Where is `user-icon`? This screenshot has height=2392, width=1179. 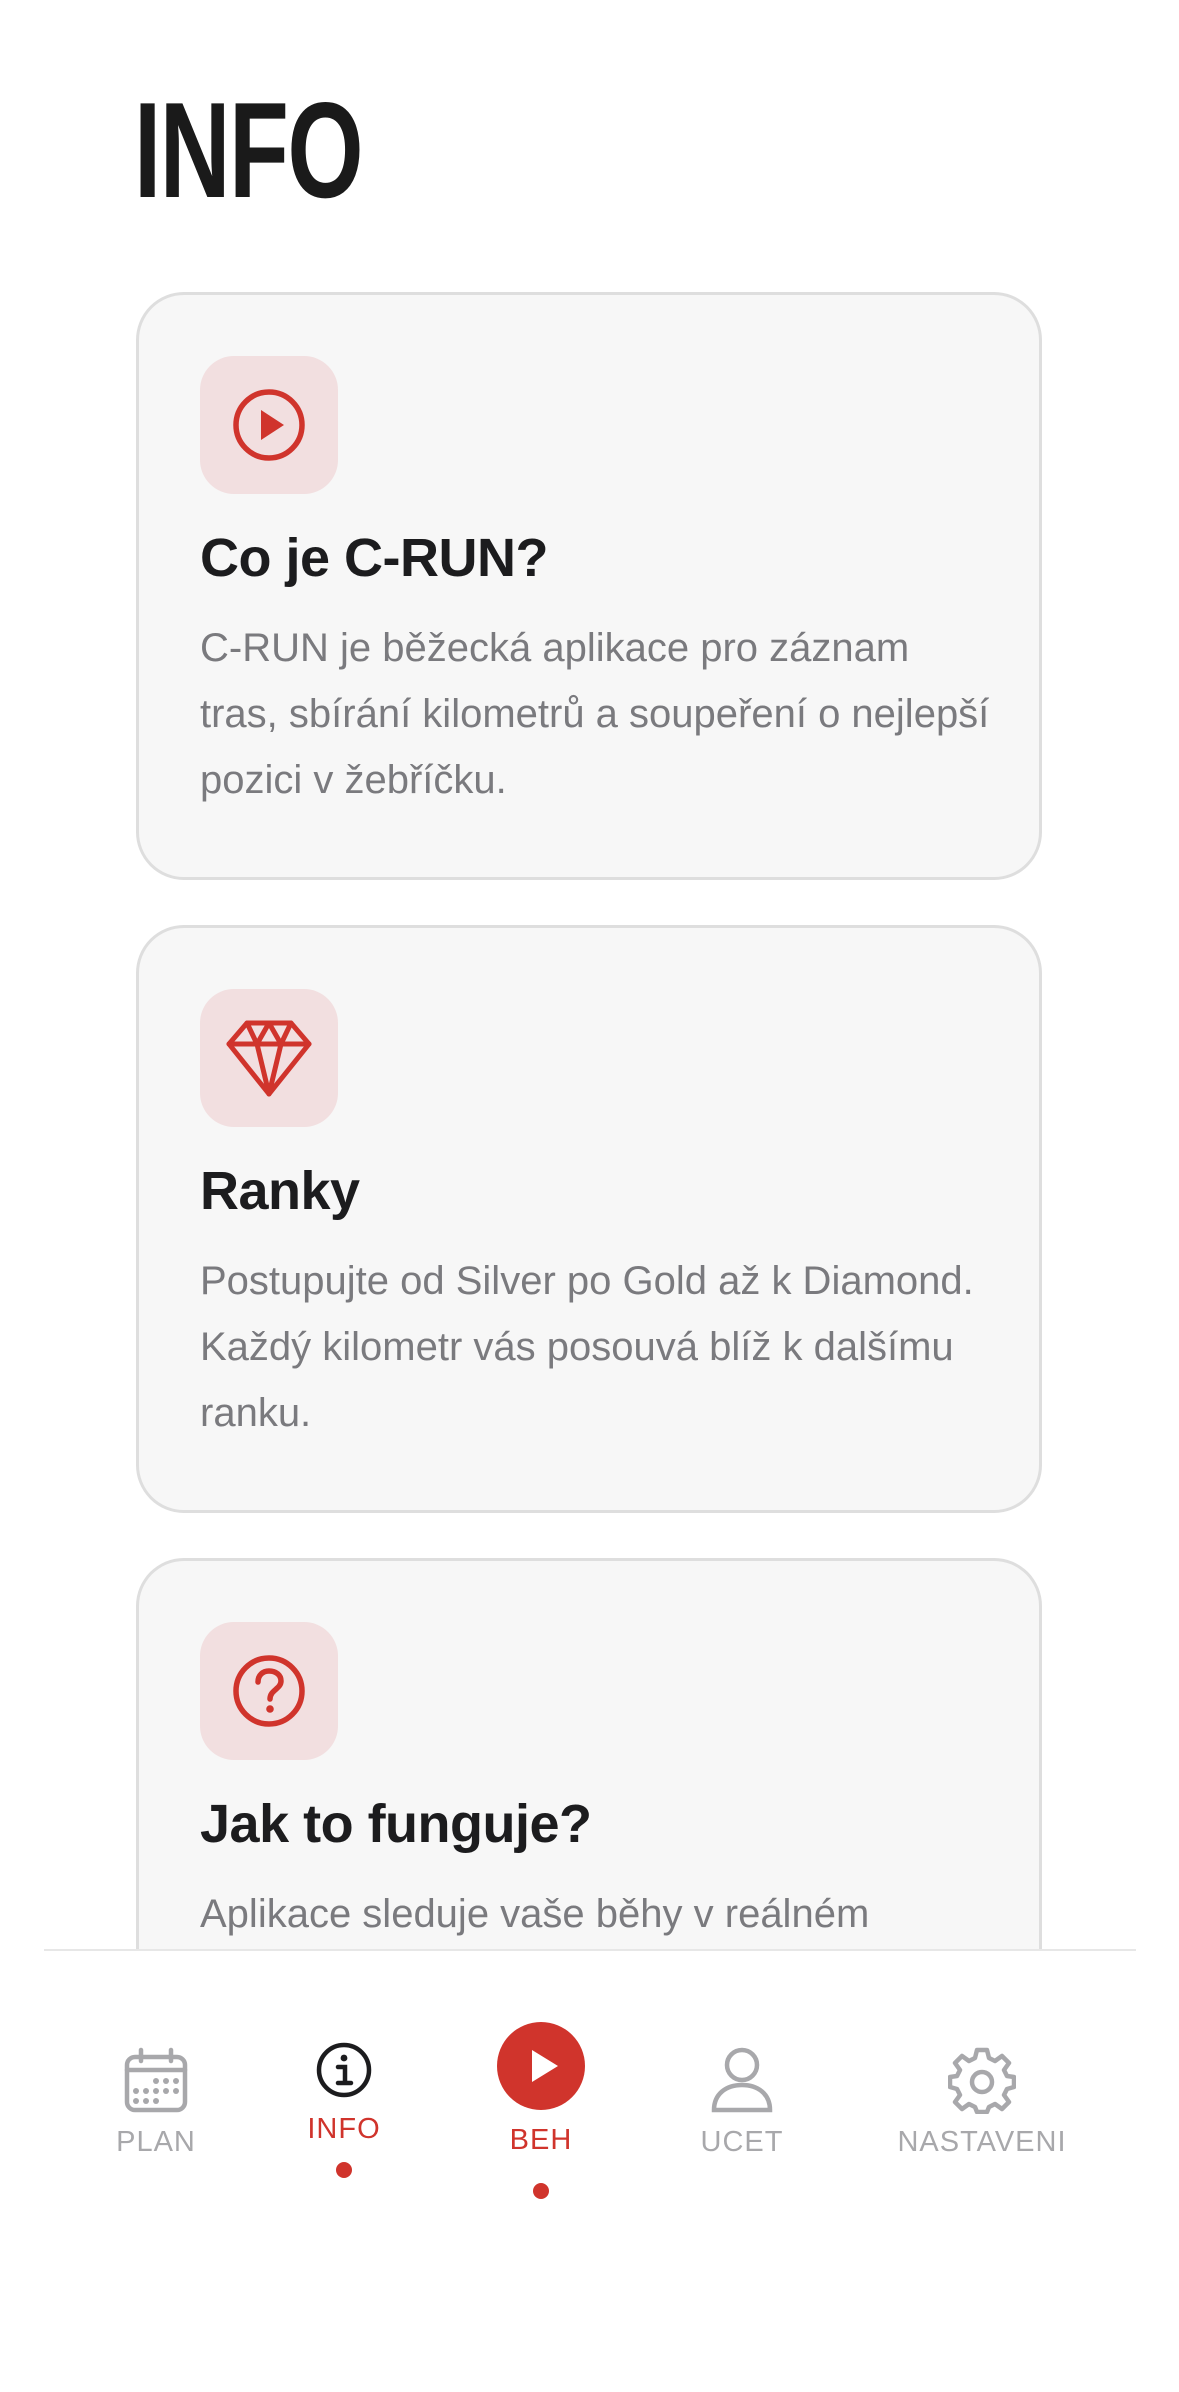
user-icon is located at coordinates (742, 2080).